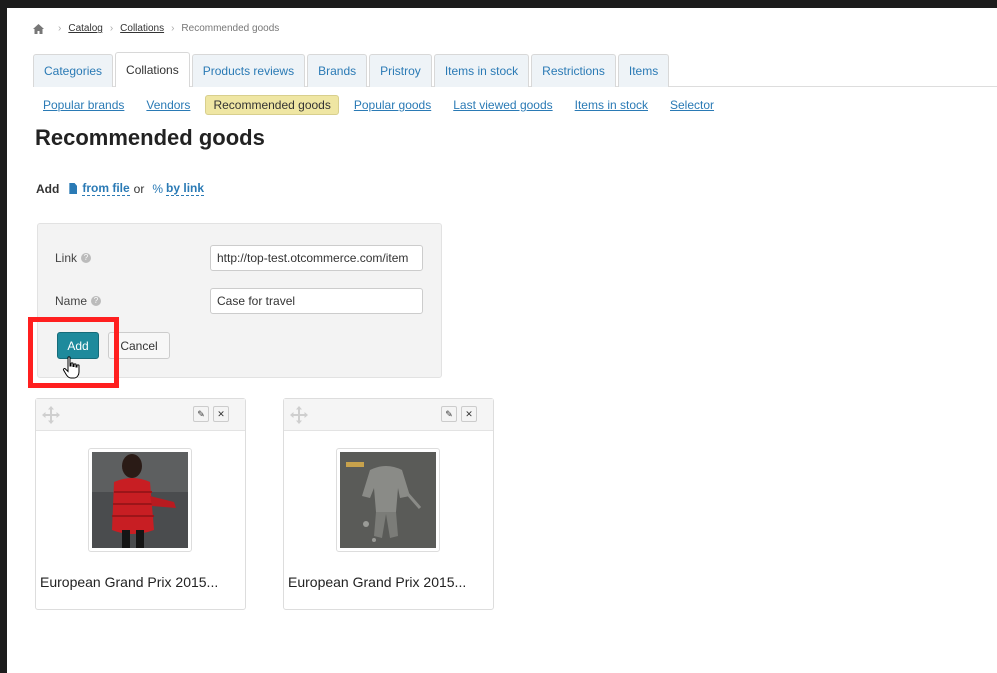 This screenshot has height=673, width=997. What do you see at coordinates (150, 137) in the screenshot?
I see `page-title: Recommended goods` at bounding box center [150, 137].